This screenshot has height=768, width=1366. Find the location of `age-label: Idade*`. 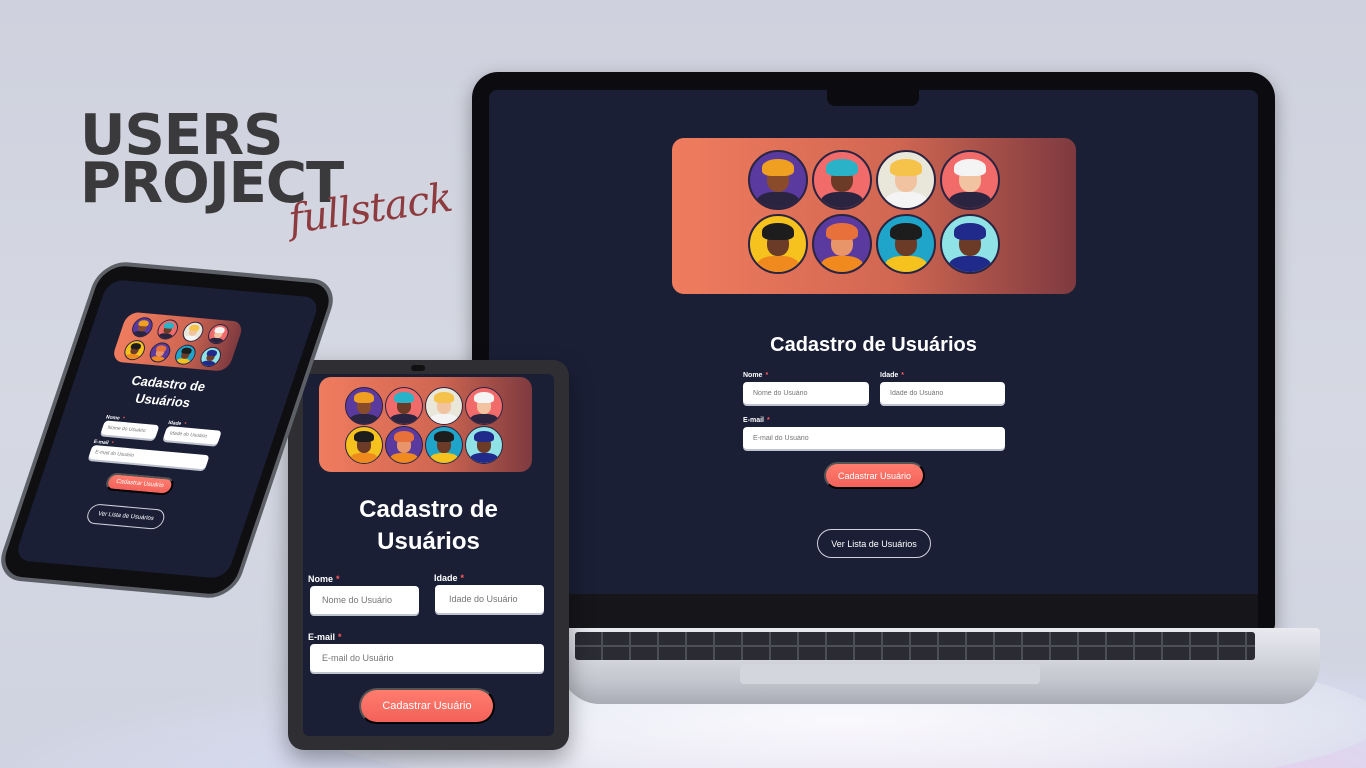

age-label: Idade* is located at coordinates (892, 375).